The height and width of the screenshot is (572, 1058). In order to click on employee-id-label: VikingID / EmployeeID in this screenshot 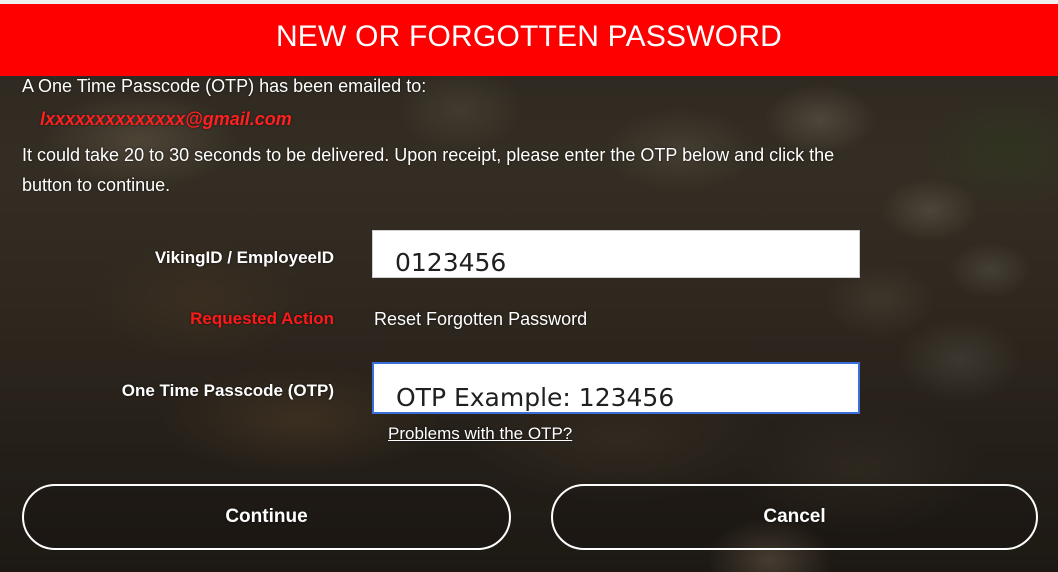, I will do `click(244, 257)`.